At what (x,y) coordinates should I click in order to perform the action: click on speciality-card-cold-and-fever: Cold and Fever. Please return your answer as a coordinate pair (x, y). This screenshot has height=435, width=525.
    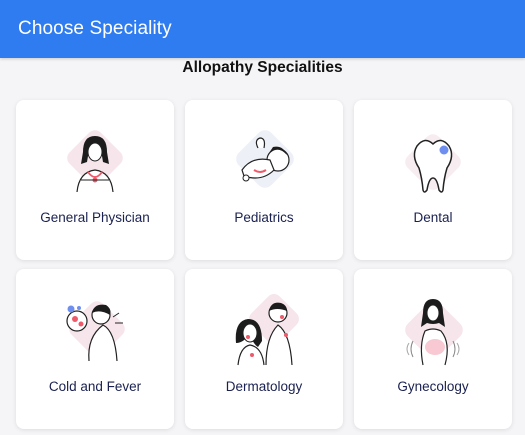
    Looking at the image, I should click on (95, 349).